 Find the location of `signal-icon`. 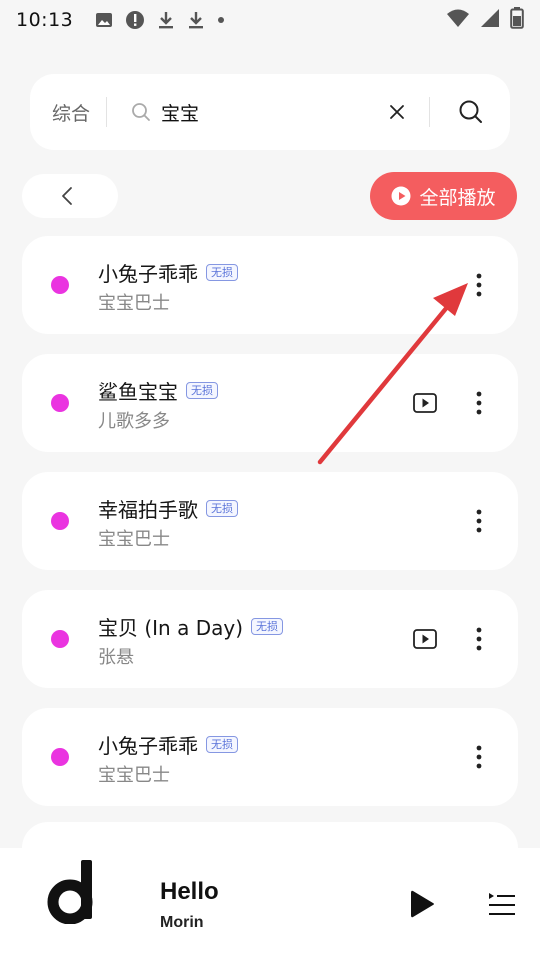

signal-icon is located at coordinates (490, 20).